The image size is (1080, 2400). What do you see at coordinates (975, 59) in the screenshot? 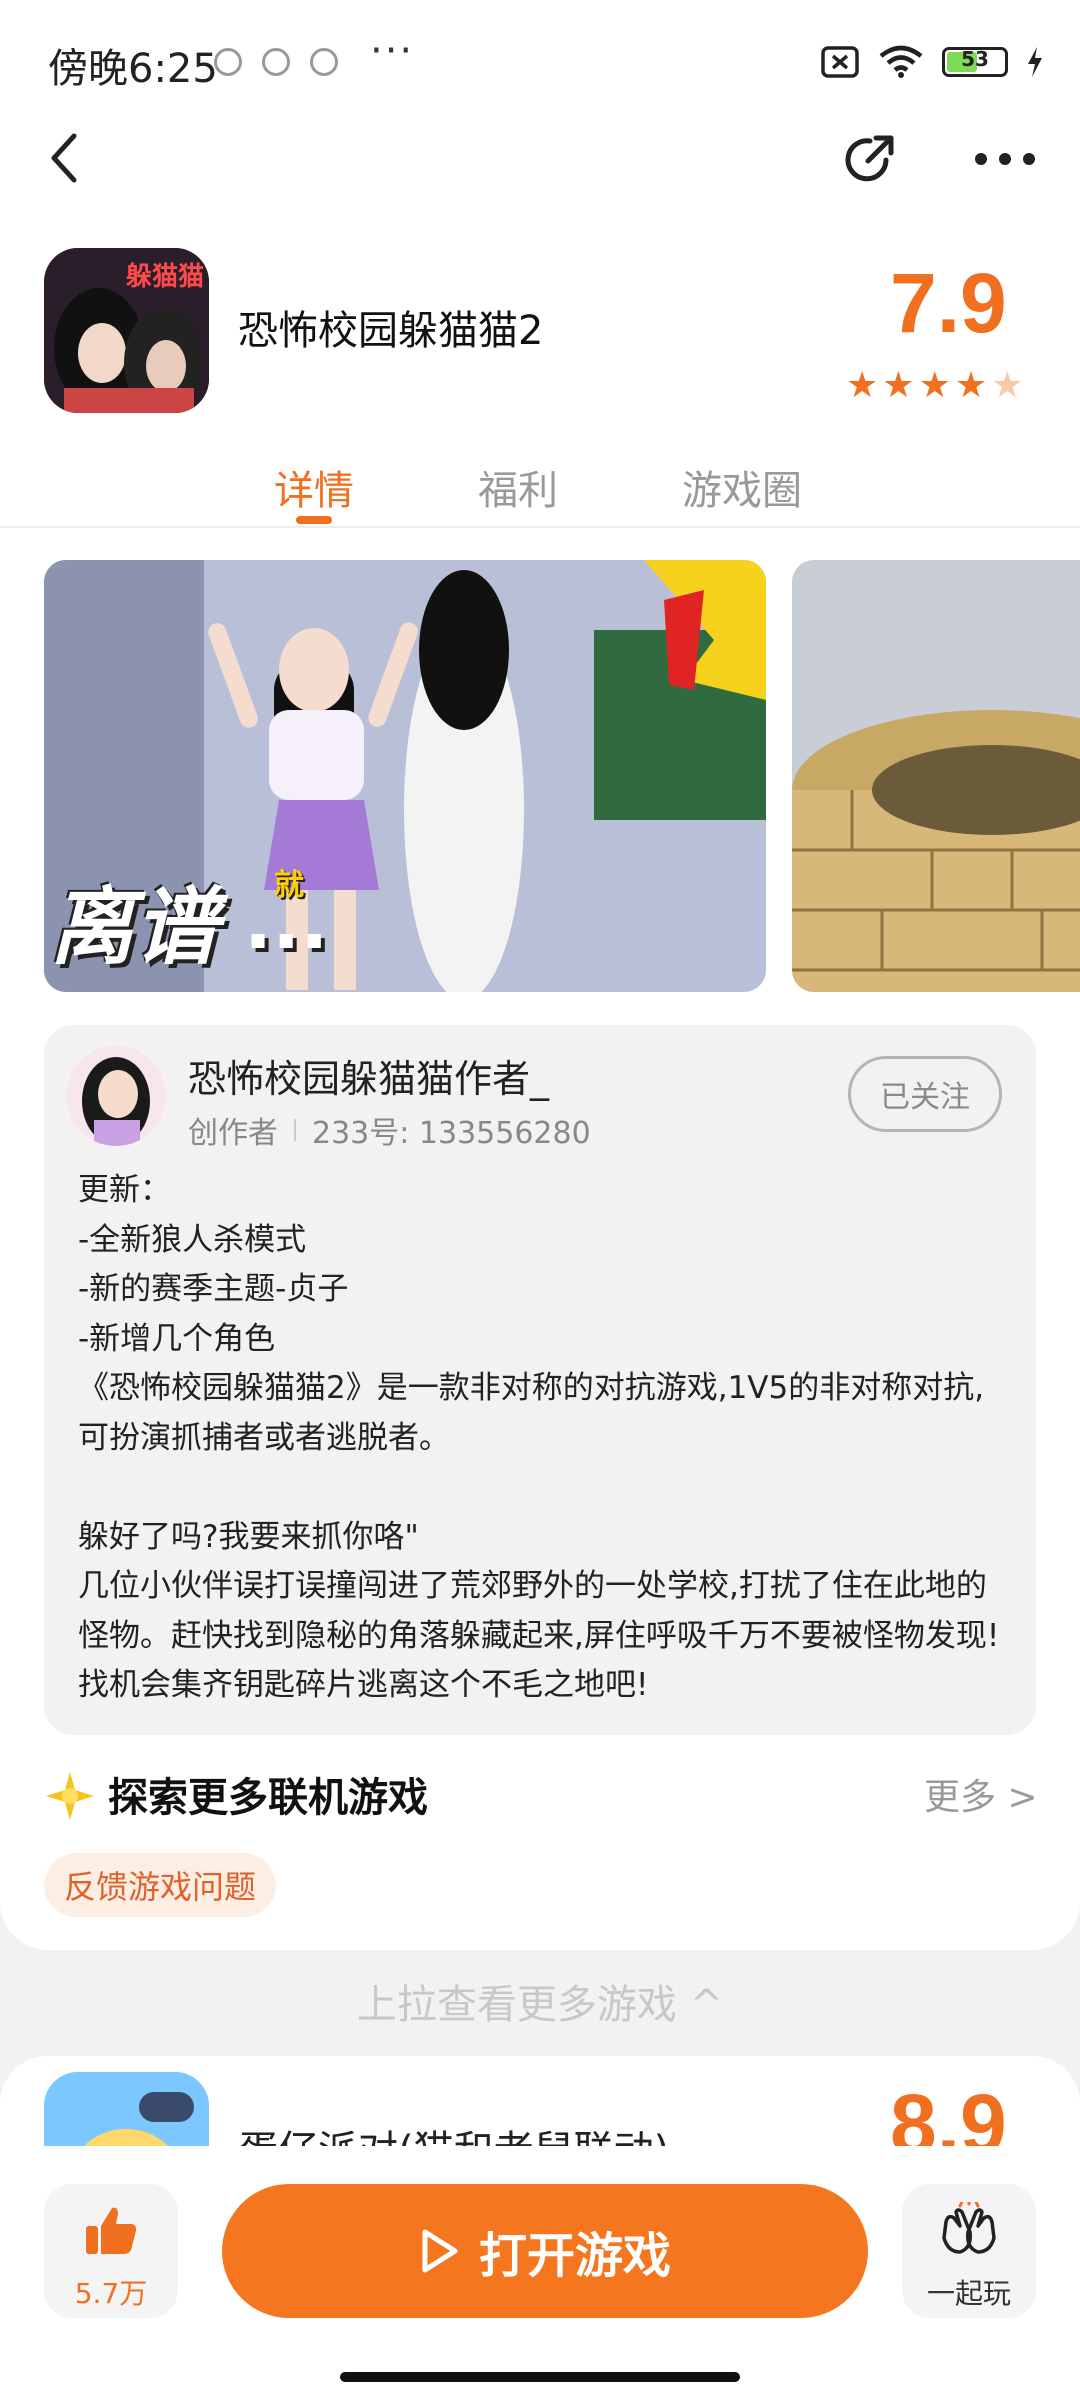
I see `battery-level: 53` at bounding box center [975, 59].